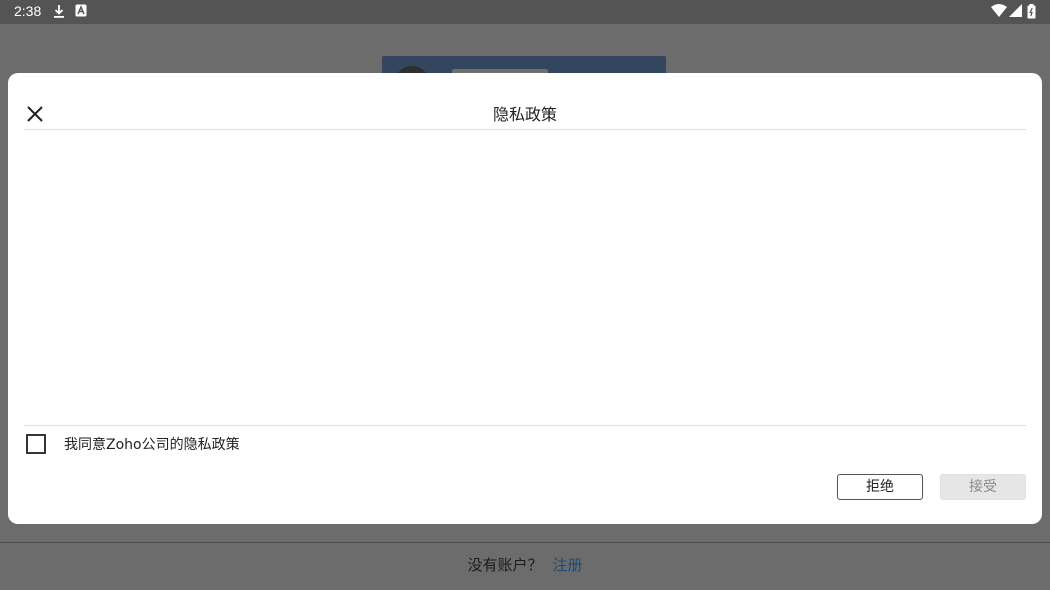 This screenshot has height=590, width=1050. What do you see at coordinates (152, 445) in the screenshot?
I see `agree-label: 我同意Zoho公司的隐私政策` at bounding box center [152, 445].